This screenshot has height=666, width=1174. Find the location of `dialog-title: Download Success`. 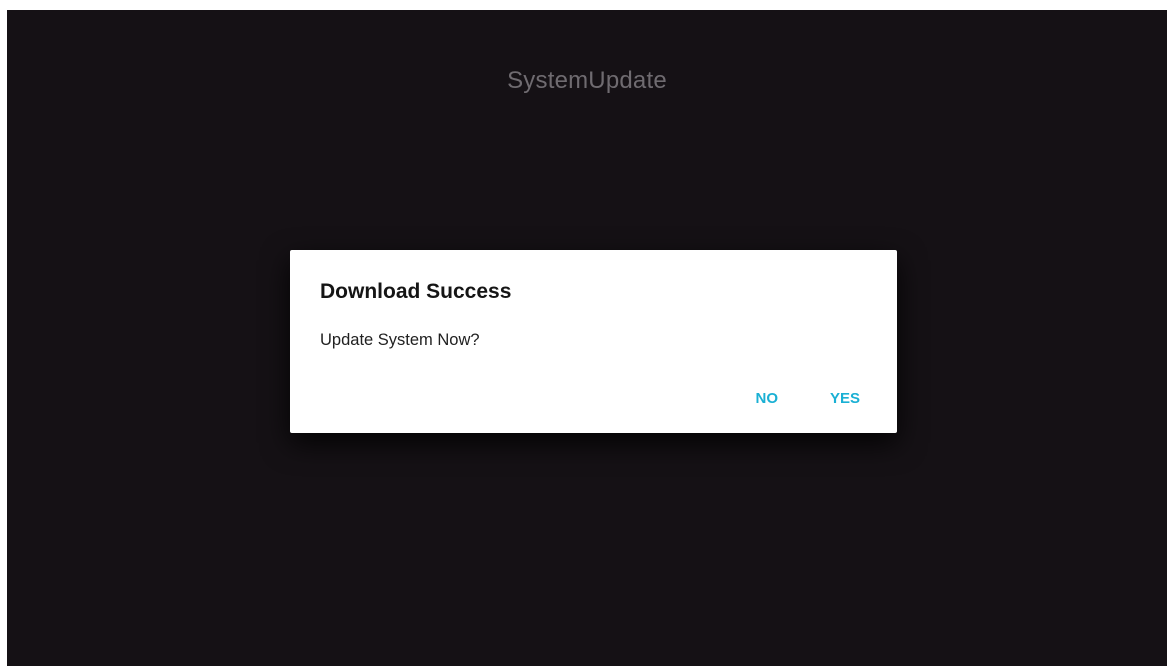

dialog-title: Download Success is located at coordinates (416, 291).